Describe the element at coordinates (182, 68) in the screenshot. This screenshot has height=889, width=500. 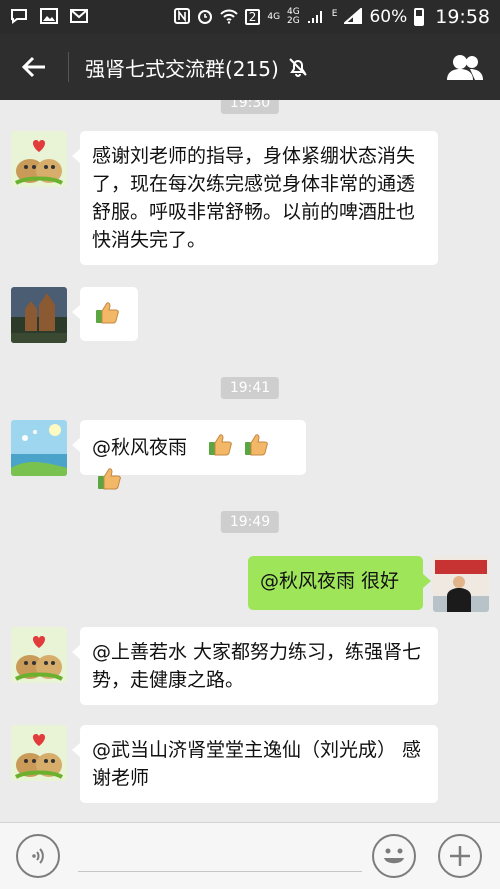
I see `group-title: 强肾七式交流群(215)` at that location.